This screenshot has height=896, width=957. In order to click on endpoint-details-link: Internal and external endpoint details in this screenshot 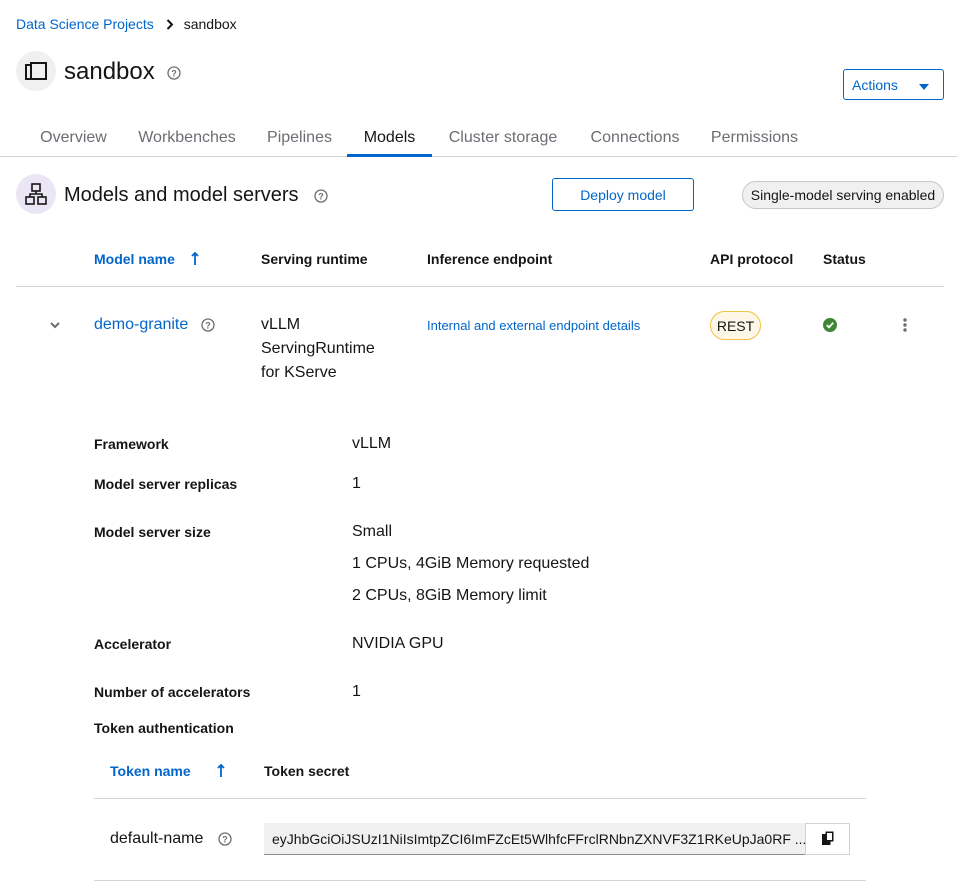, I will do `click(533, 325)`.